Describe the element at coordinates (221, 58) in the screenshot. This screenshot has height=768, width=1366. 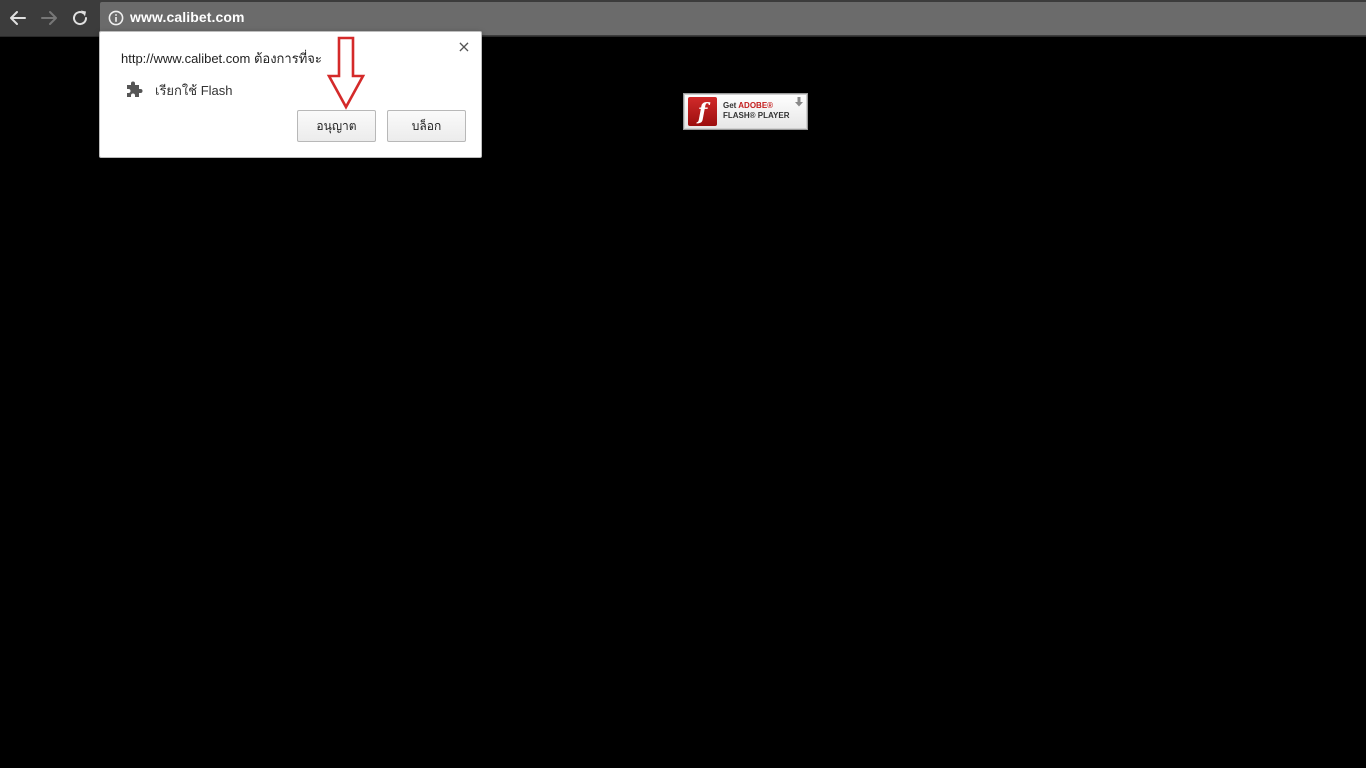
I see `popup-title: http://www.calibet.com ต้องการที่จะ` at that location.